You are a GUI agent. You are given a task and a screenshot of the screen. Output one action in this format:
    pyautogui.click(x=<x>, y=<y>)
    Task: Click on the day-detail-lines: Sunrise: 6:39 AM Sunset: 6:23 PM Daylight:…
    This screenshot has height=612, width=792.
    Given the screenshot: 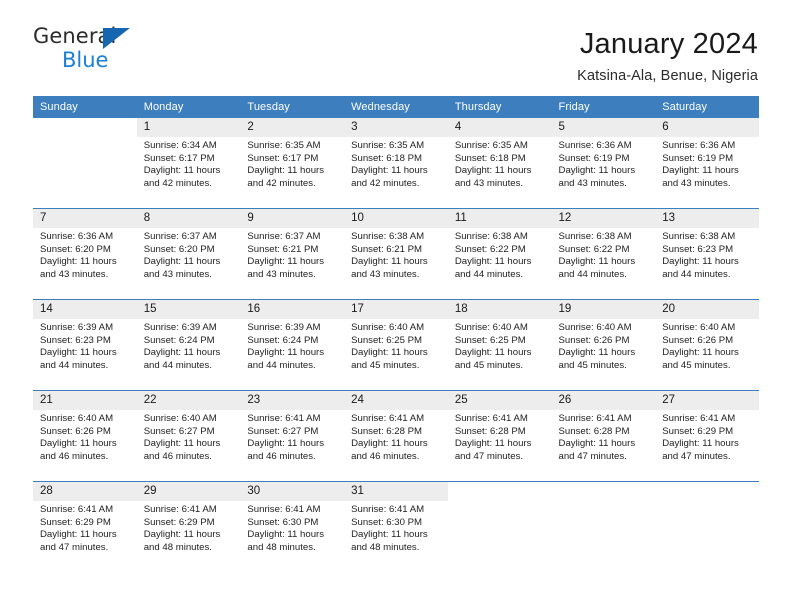 What is the action you would take?
    pyautogui.click(x=85, y=345)
    